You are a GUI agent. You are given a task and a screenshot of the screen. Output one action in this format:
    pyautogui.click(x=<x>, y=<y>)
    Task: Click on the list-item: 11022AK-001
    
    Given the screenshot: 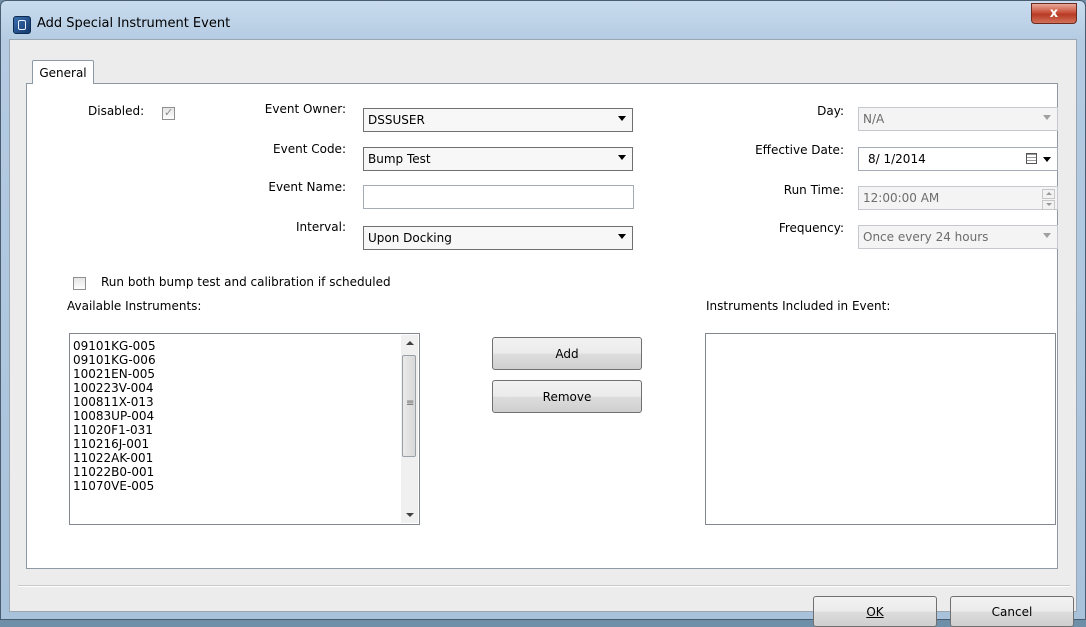 What is the action you would take?
    pyautogui.click(x=114, y=458)
    